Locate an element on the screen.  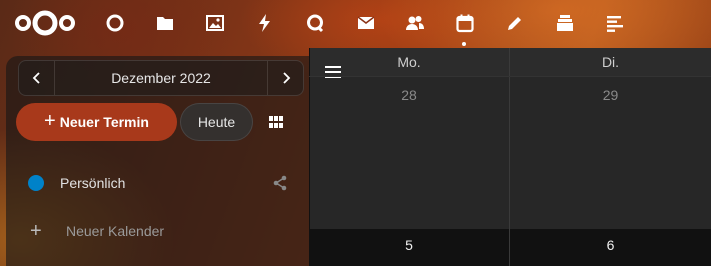
new-calendar-label: Neuer Kalender is located at coordinates (115, 231).